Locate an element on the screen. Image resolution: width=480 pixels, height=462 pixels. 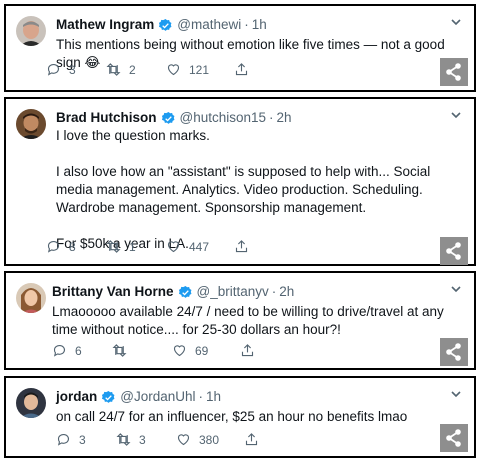
author-handle: @JordanUhl is located at coordinates (157, 397).